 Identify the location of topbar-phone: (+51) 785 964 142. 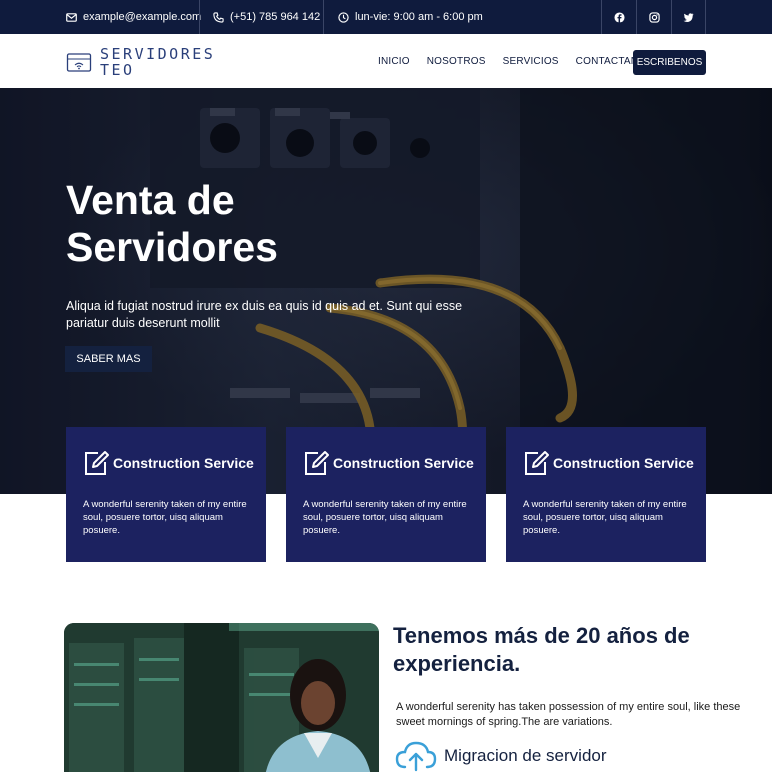
(266, 17).